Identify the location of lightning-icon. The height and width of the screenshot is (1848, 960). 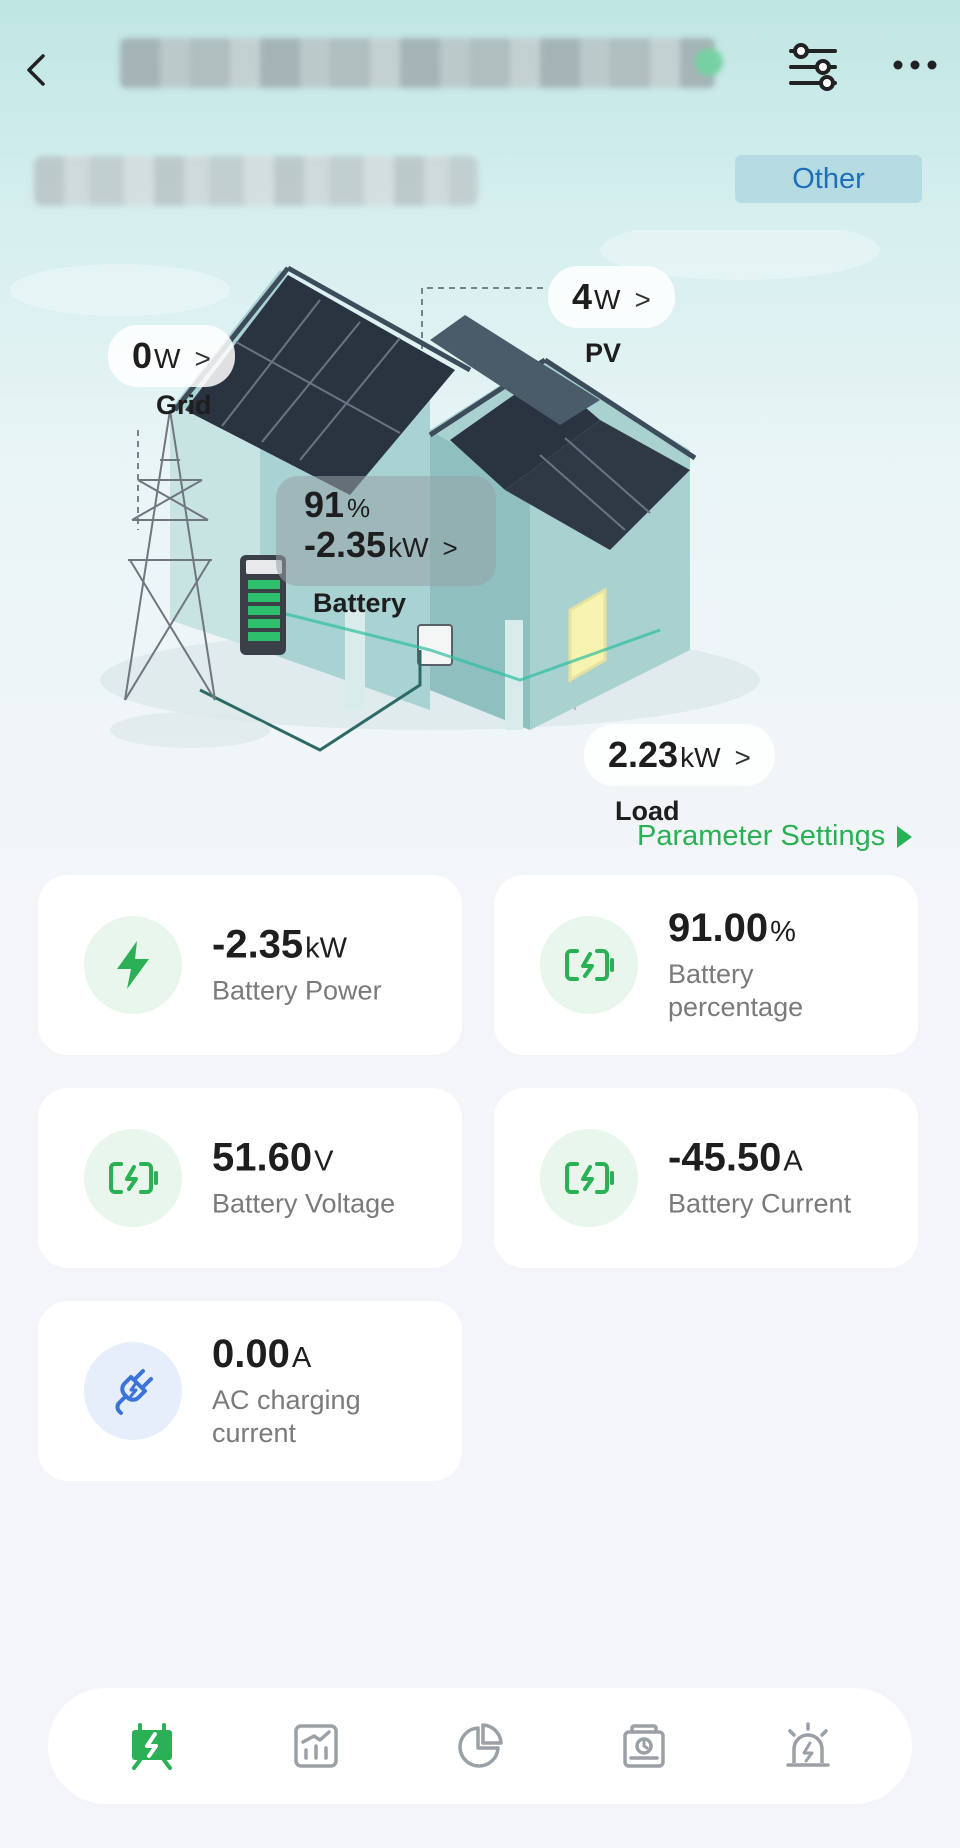
(133, 965).